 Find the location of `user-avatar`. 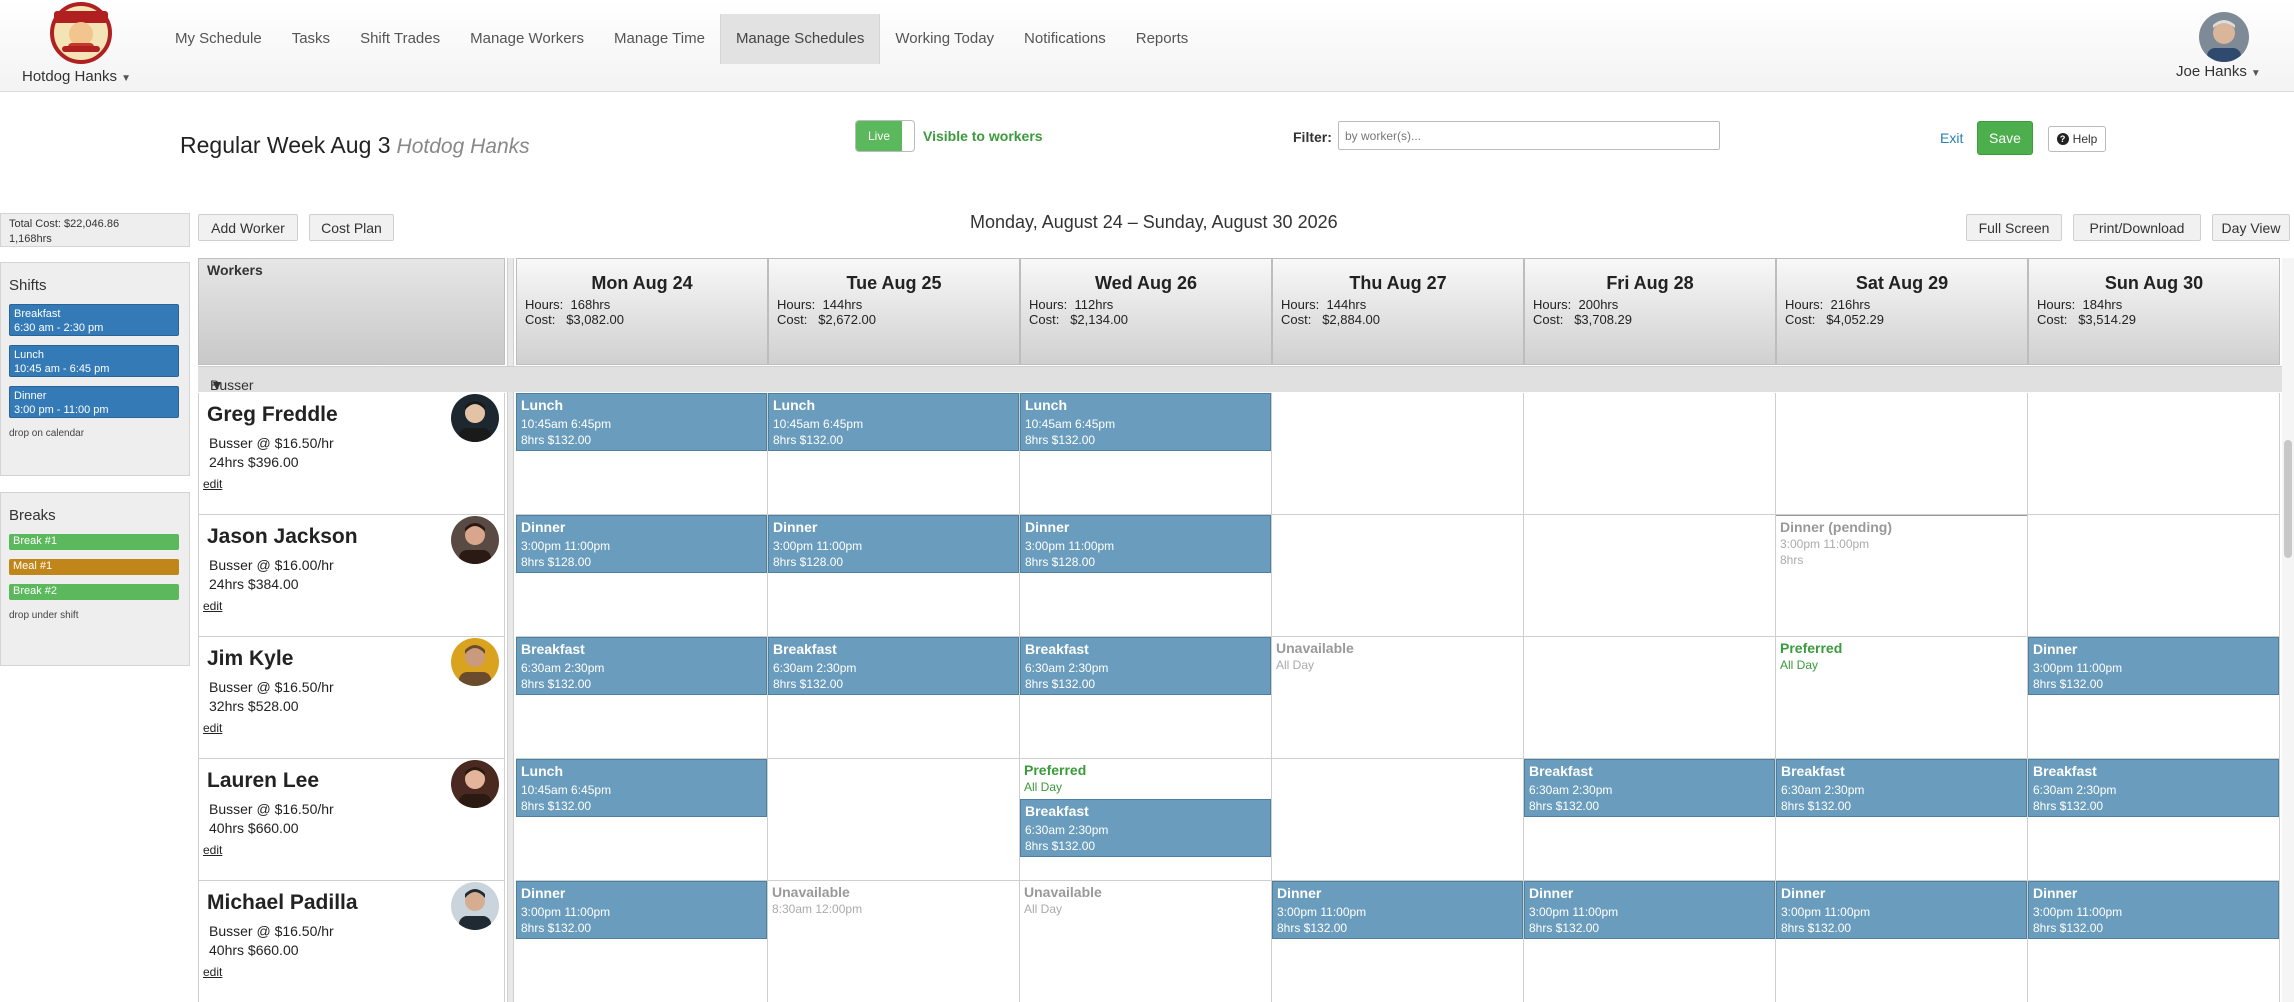

user-avatar is located at coordinates (2224, 37).